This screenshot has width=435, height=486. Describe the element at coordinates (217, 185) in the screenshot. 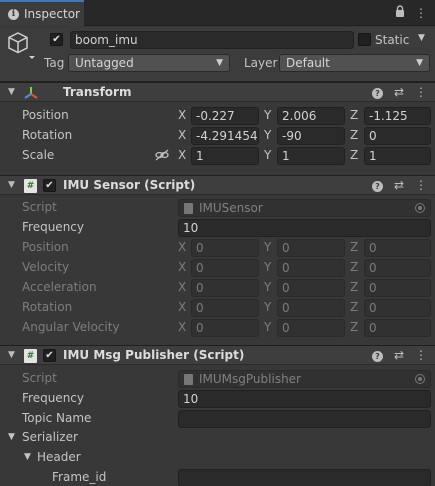

I see `imu-sensor-header: ▼ # ✔ IMU Sensor (Script) ? ⇄ ⋮` at that location.